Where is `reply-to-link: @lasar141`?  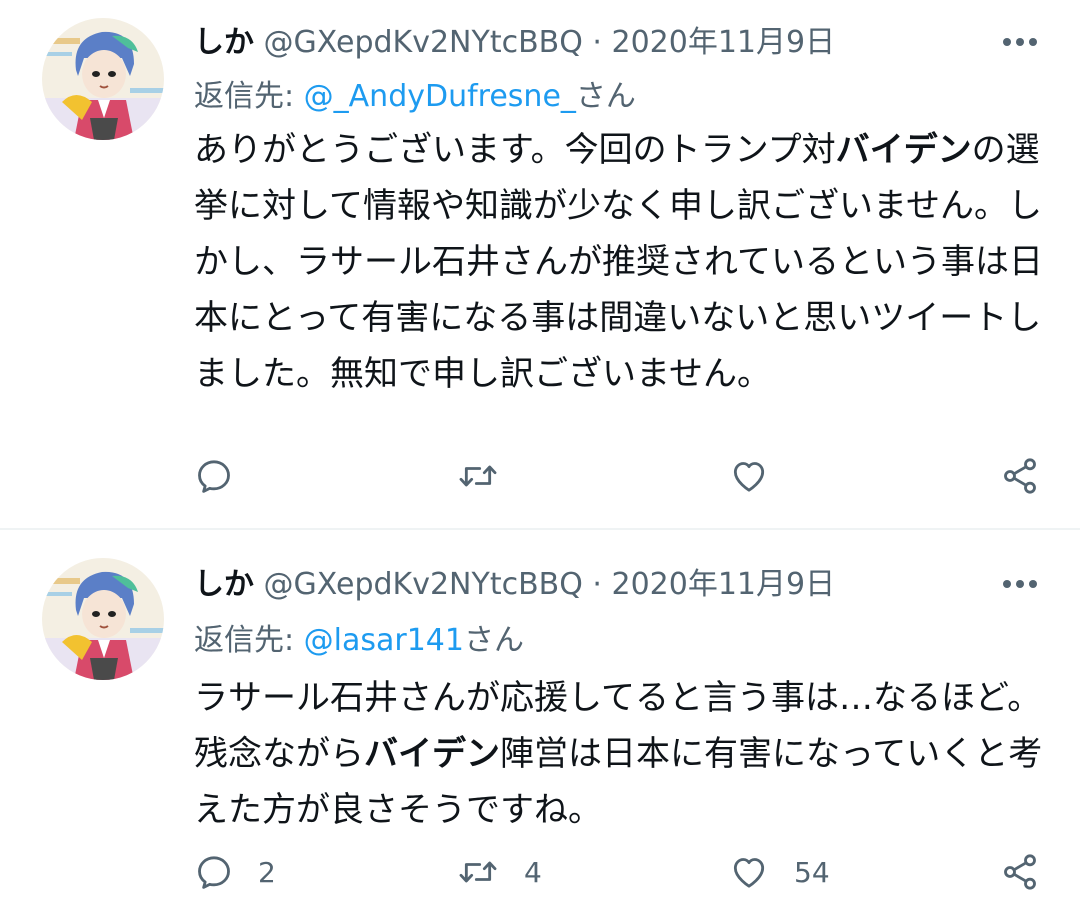
reply-to-link: @lasar141 is located at coordinates (384, 640).